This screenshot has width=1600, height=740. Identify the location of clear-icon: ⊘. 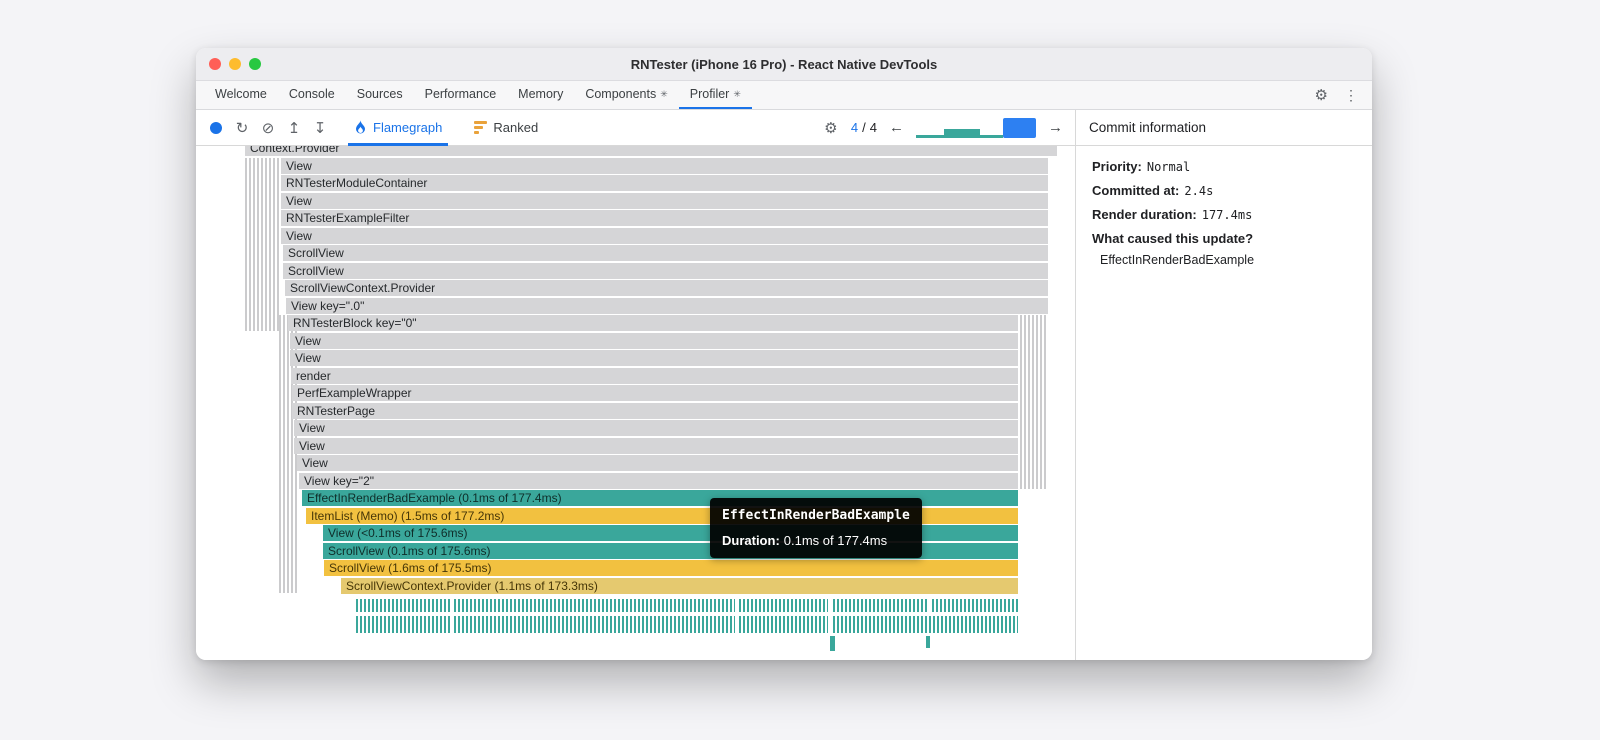
(268, 128).